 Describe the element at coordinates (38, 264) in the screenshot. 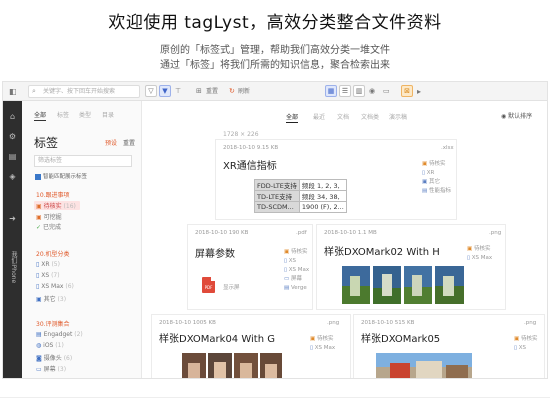

I see `phone-icon: ▯` at that location.